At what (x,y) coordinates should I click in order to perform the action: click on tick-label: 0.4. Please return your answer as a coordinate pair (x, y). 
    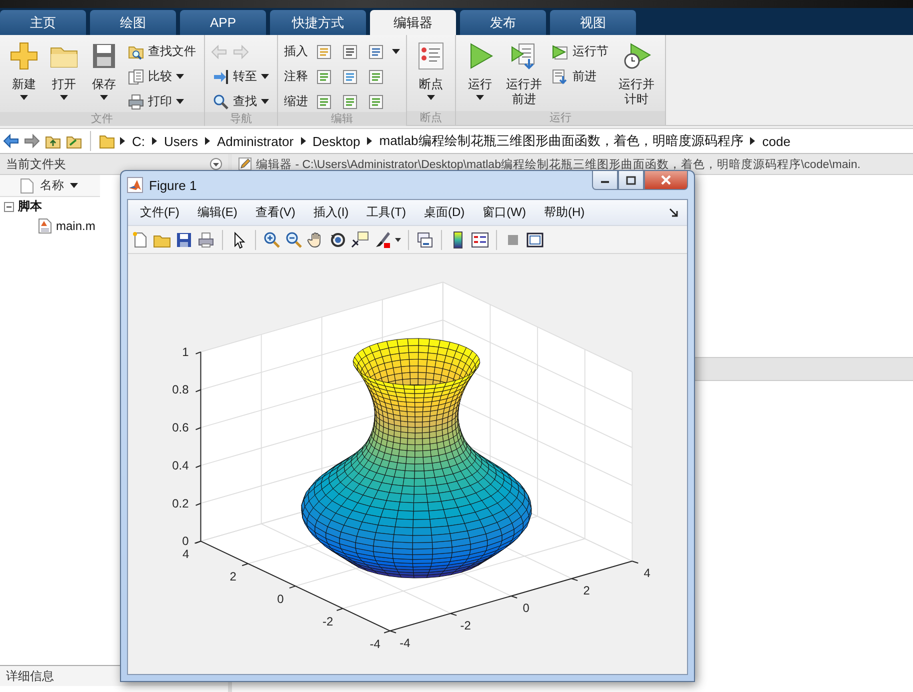
    Looking at the image, I should click on (180, 465).